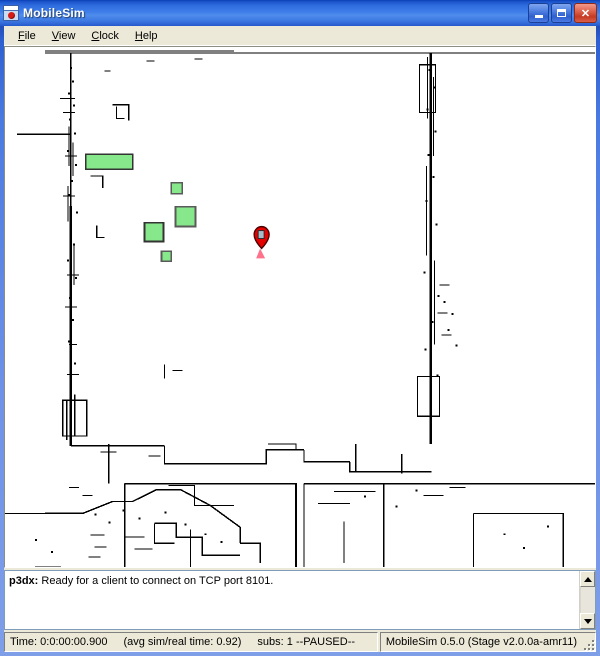 The width and height of the screenshot is (600, 656). I want to click on menu-item-view: View, so click(64, 36).